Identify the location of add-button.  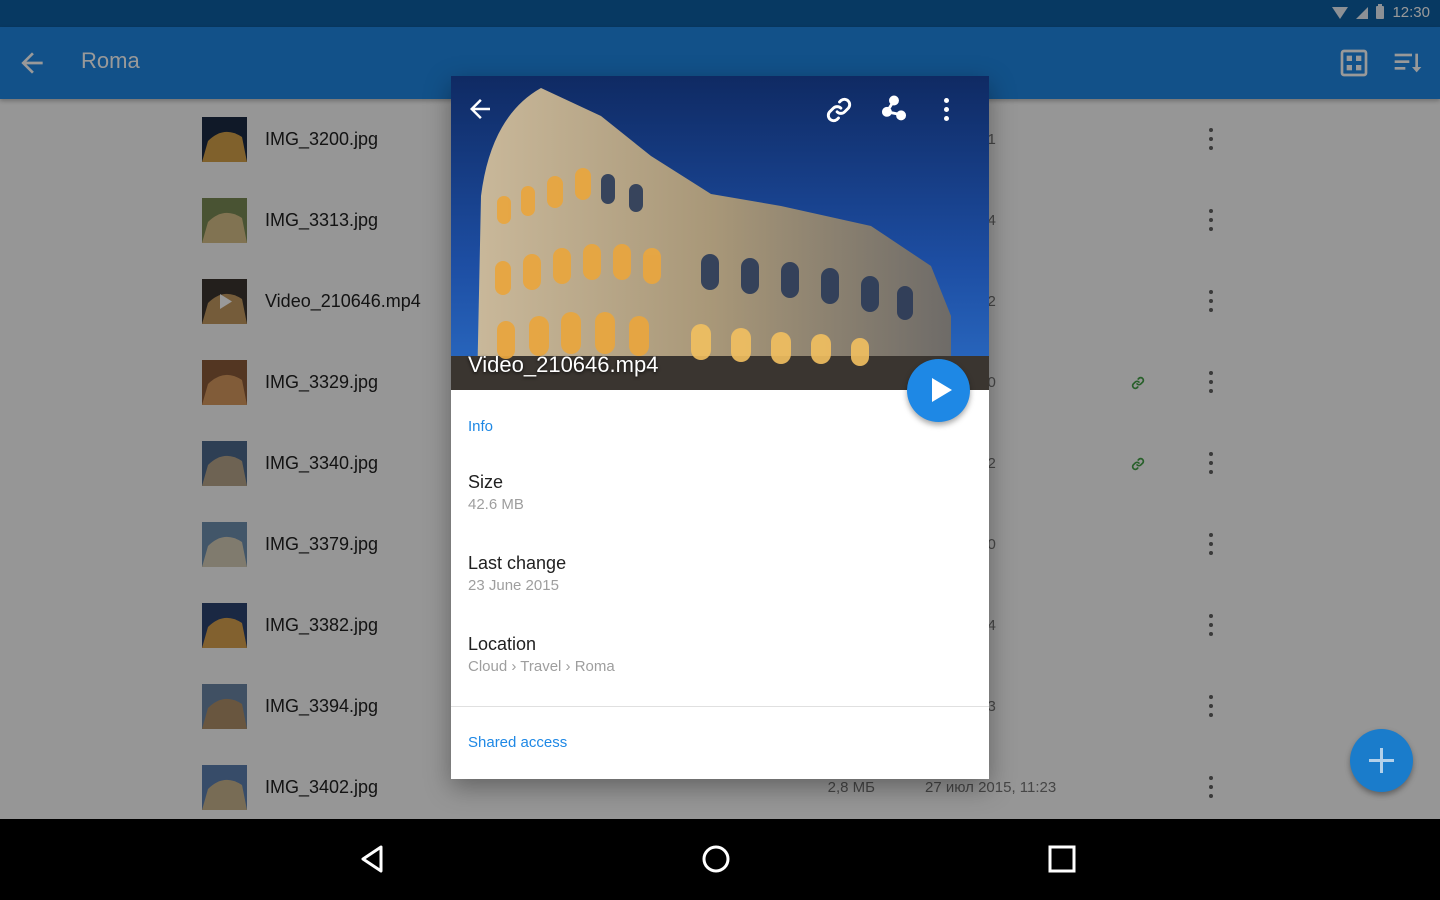
(1381, 760).